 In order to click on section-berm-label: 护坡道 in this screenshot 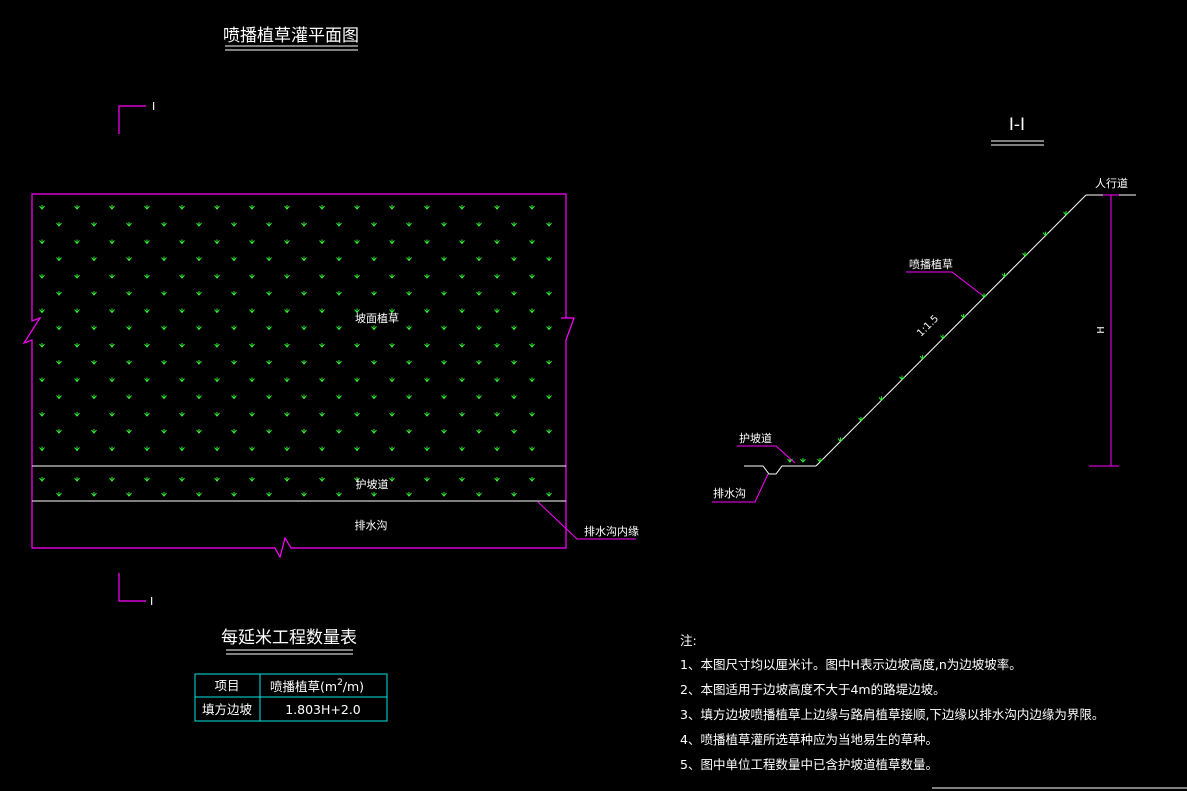, I will do `click(755, 438)`.